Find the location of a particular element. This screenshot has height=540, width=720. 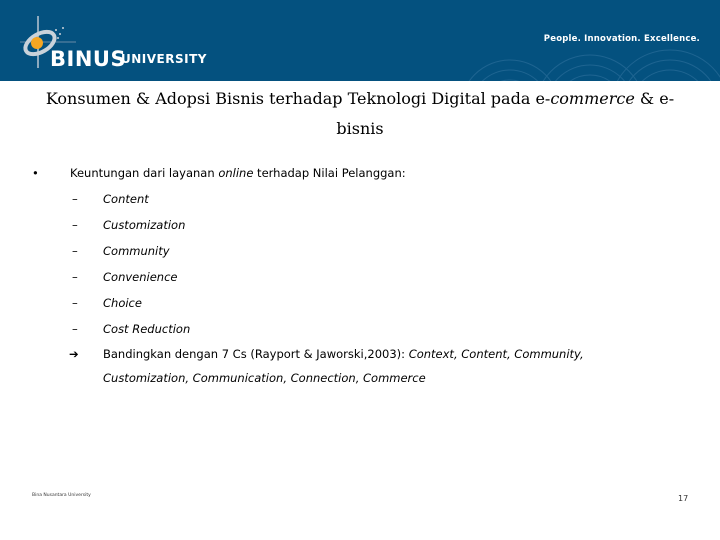

arrow-right-icon: ➔ is located at coordinates (74, 354).